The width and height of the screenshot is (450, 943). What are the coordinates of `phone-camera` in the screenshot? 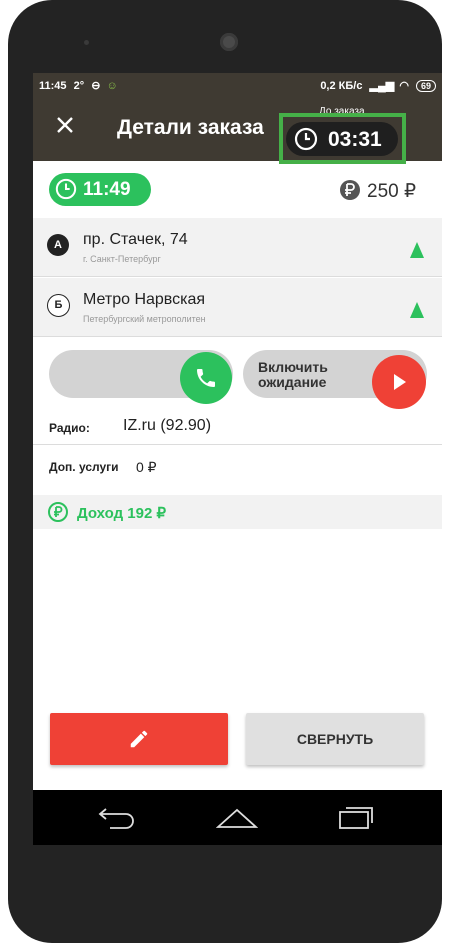 It's located at (229, 42).